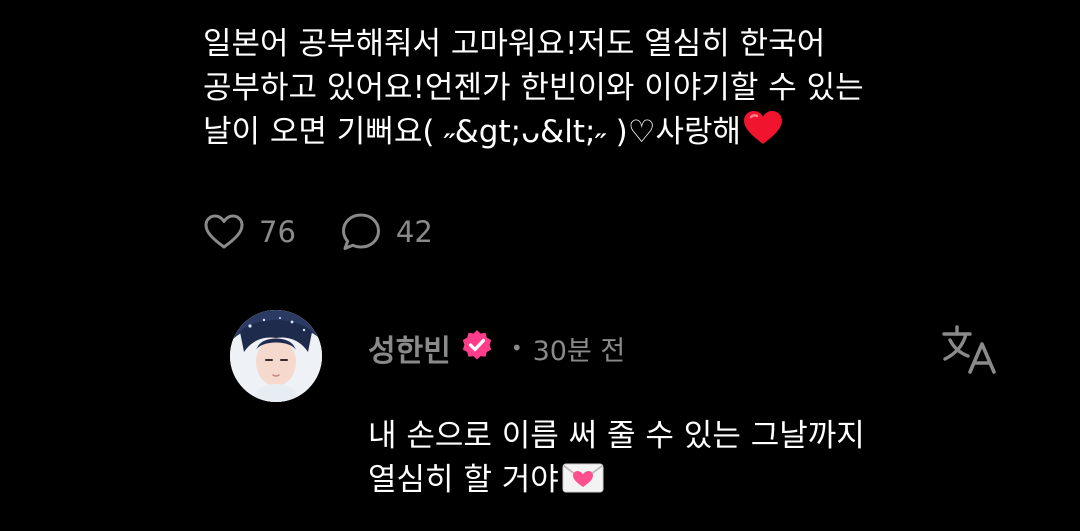 This screenshot has width=1080, height=531. Describe the element at coordinates (277, 232) in the screenshot. I see `like-count: 76` at that location.